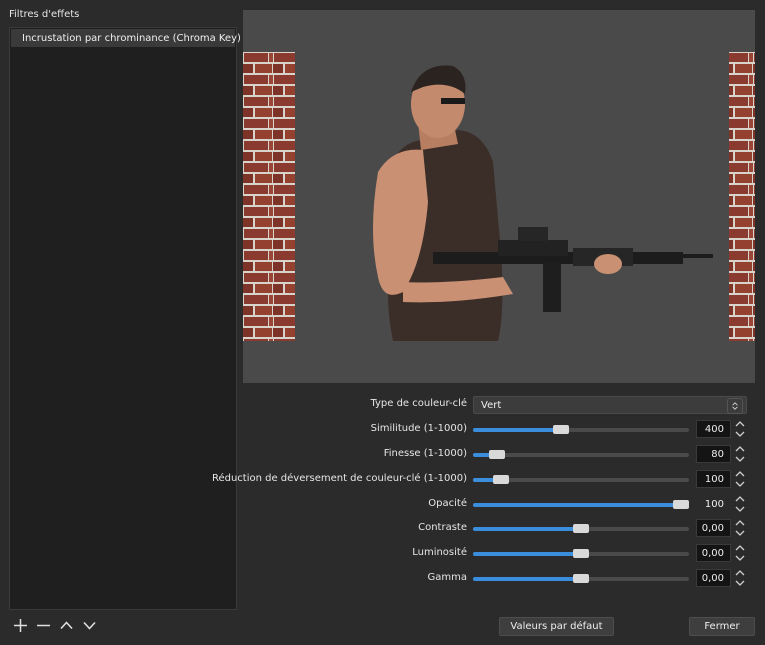 The width and height of the screenshot is (765, 645). I want to click on smoothness-slider, so click(581, 455).